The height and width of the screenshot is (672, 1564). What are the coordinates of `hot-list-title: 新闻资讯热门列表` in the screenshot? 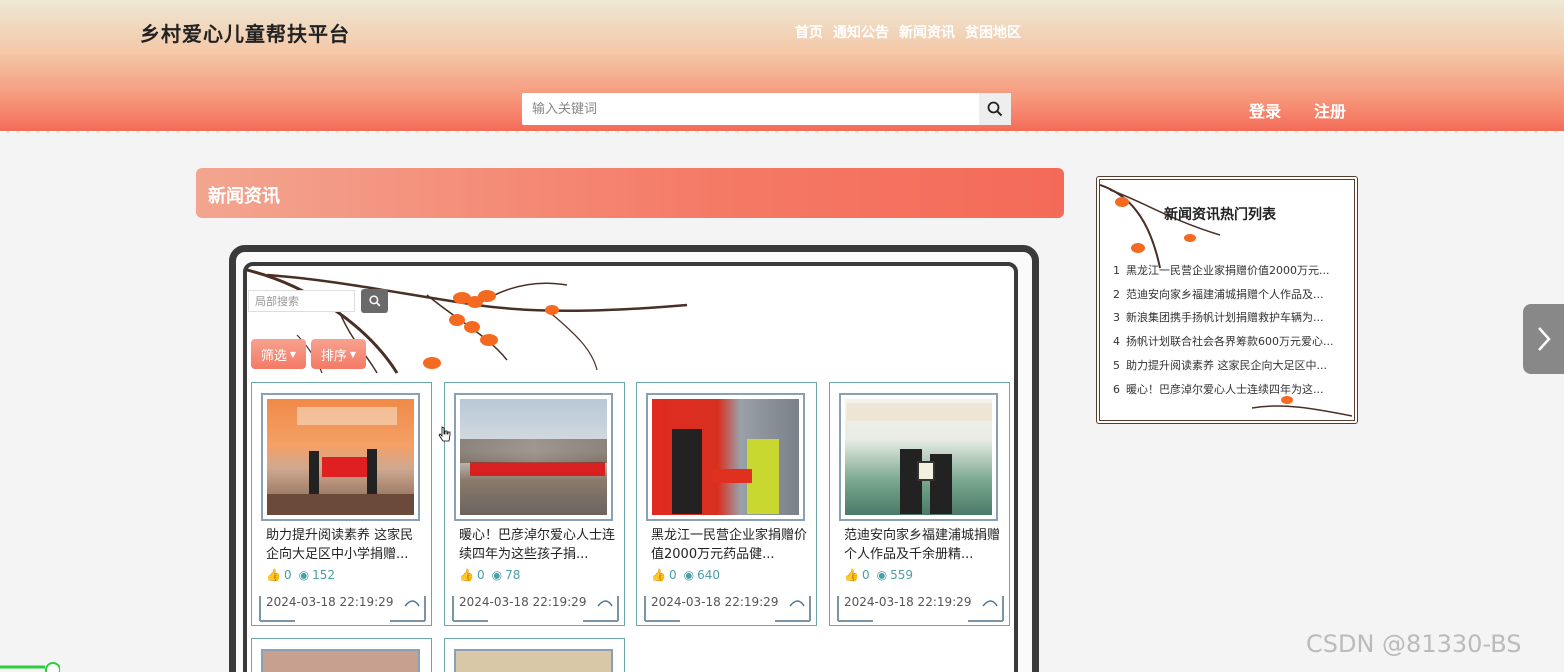 It's located at (1220, 215).